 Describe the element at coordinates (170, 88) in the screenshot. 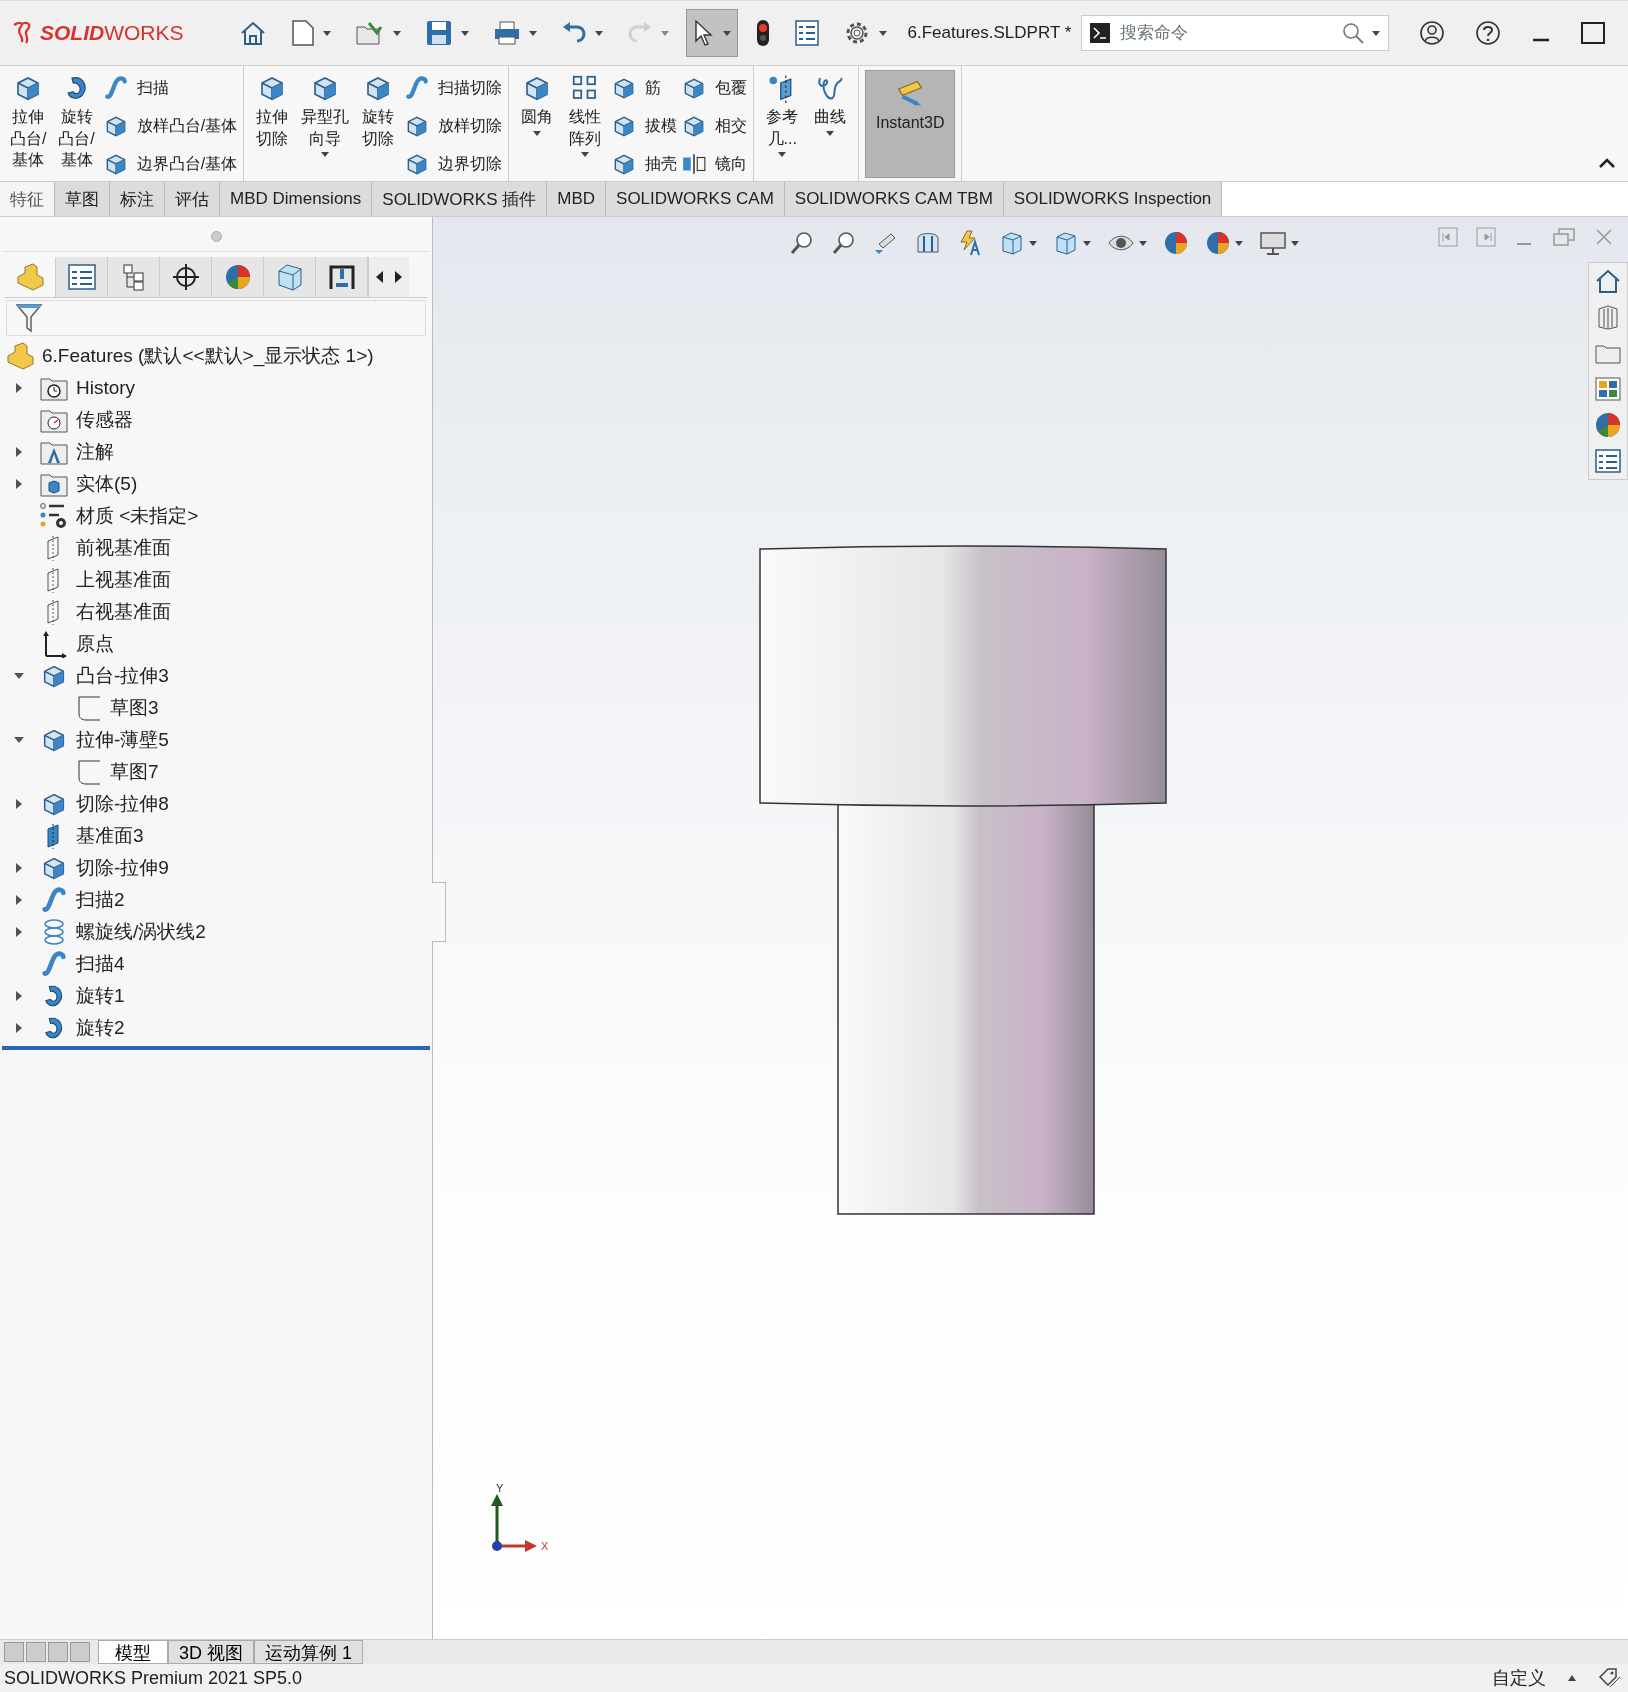

I see `ribbon-button: 扫描` at that location.